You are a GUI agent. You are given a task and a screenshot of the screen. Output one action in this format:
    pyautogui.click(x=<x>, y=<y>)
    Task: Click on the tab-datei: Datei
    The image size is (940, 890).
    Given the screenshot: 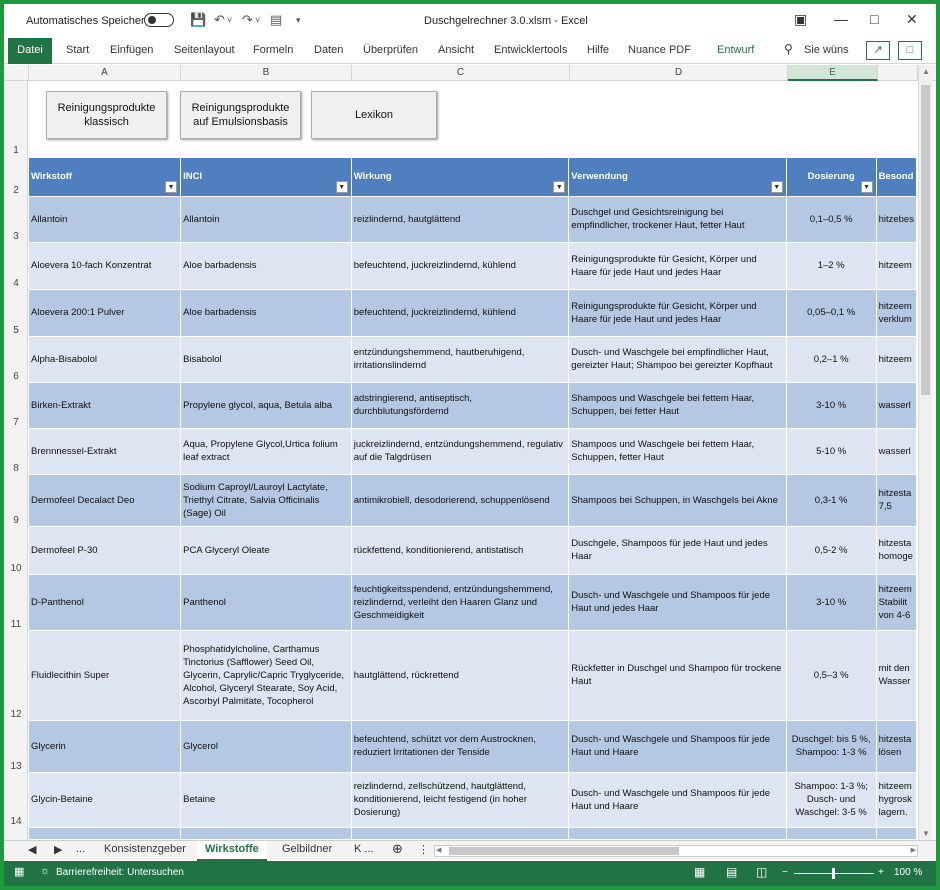 What is the action you would take?
    pyautogui.click(x=30, y=51)
    